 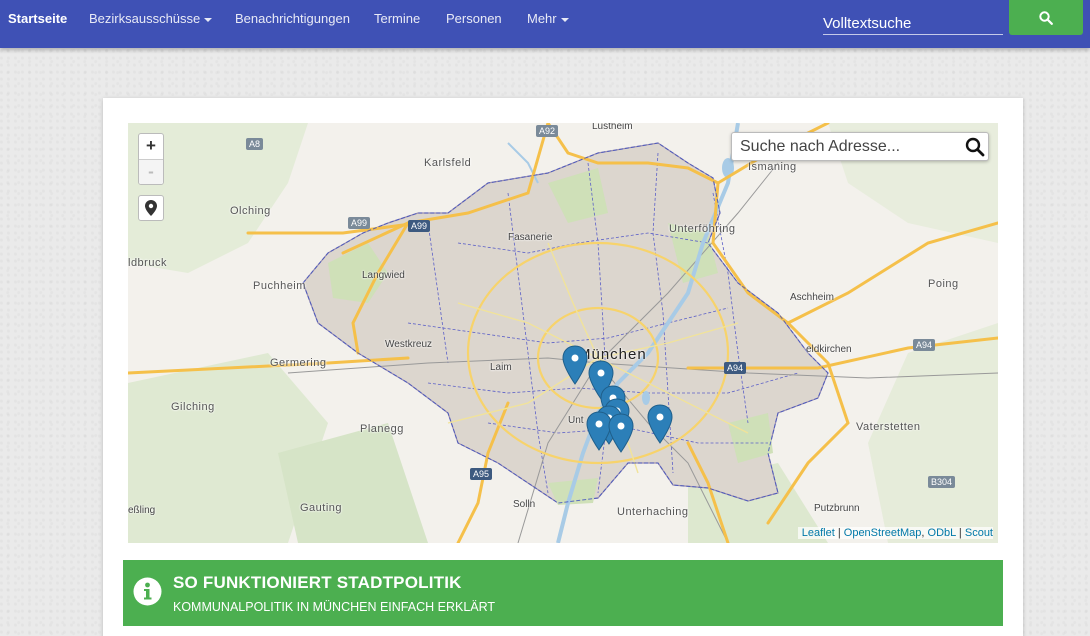 What do you see at coordinates (250, 211) in the screenshot?
I see `place-label: Olching` at bounding box center [250, 211].